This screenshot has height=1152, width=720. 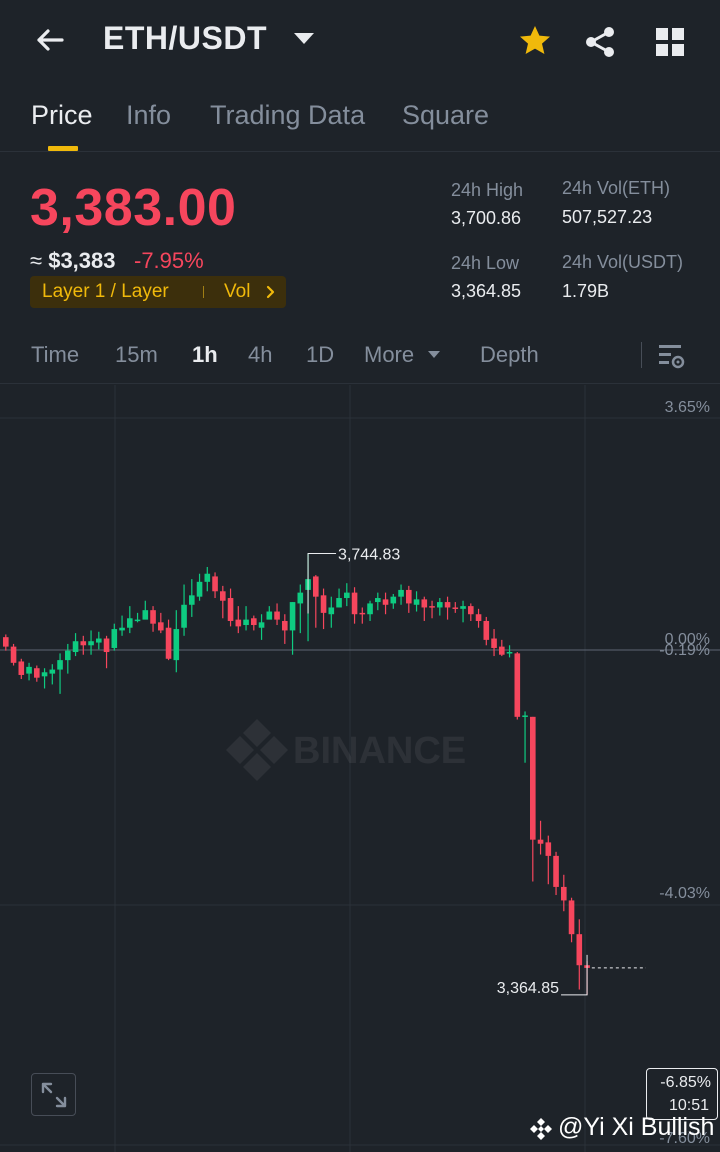 I want to click on stat-vol-quote-label: 24h Vol(USDT), so click(x=623, y=262).